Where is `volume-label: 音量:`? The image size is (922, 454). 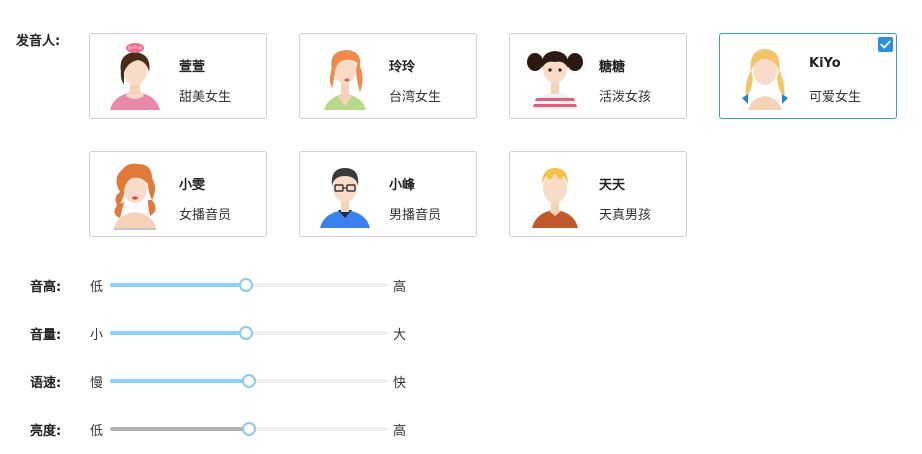 volume-label: 音量: is located at coordinates (46, 335).